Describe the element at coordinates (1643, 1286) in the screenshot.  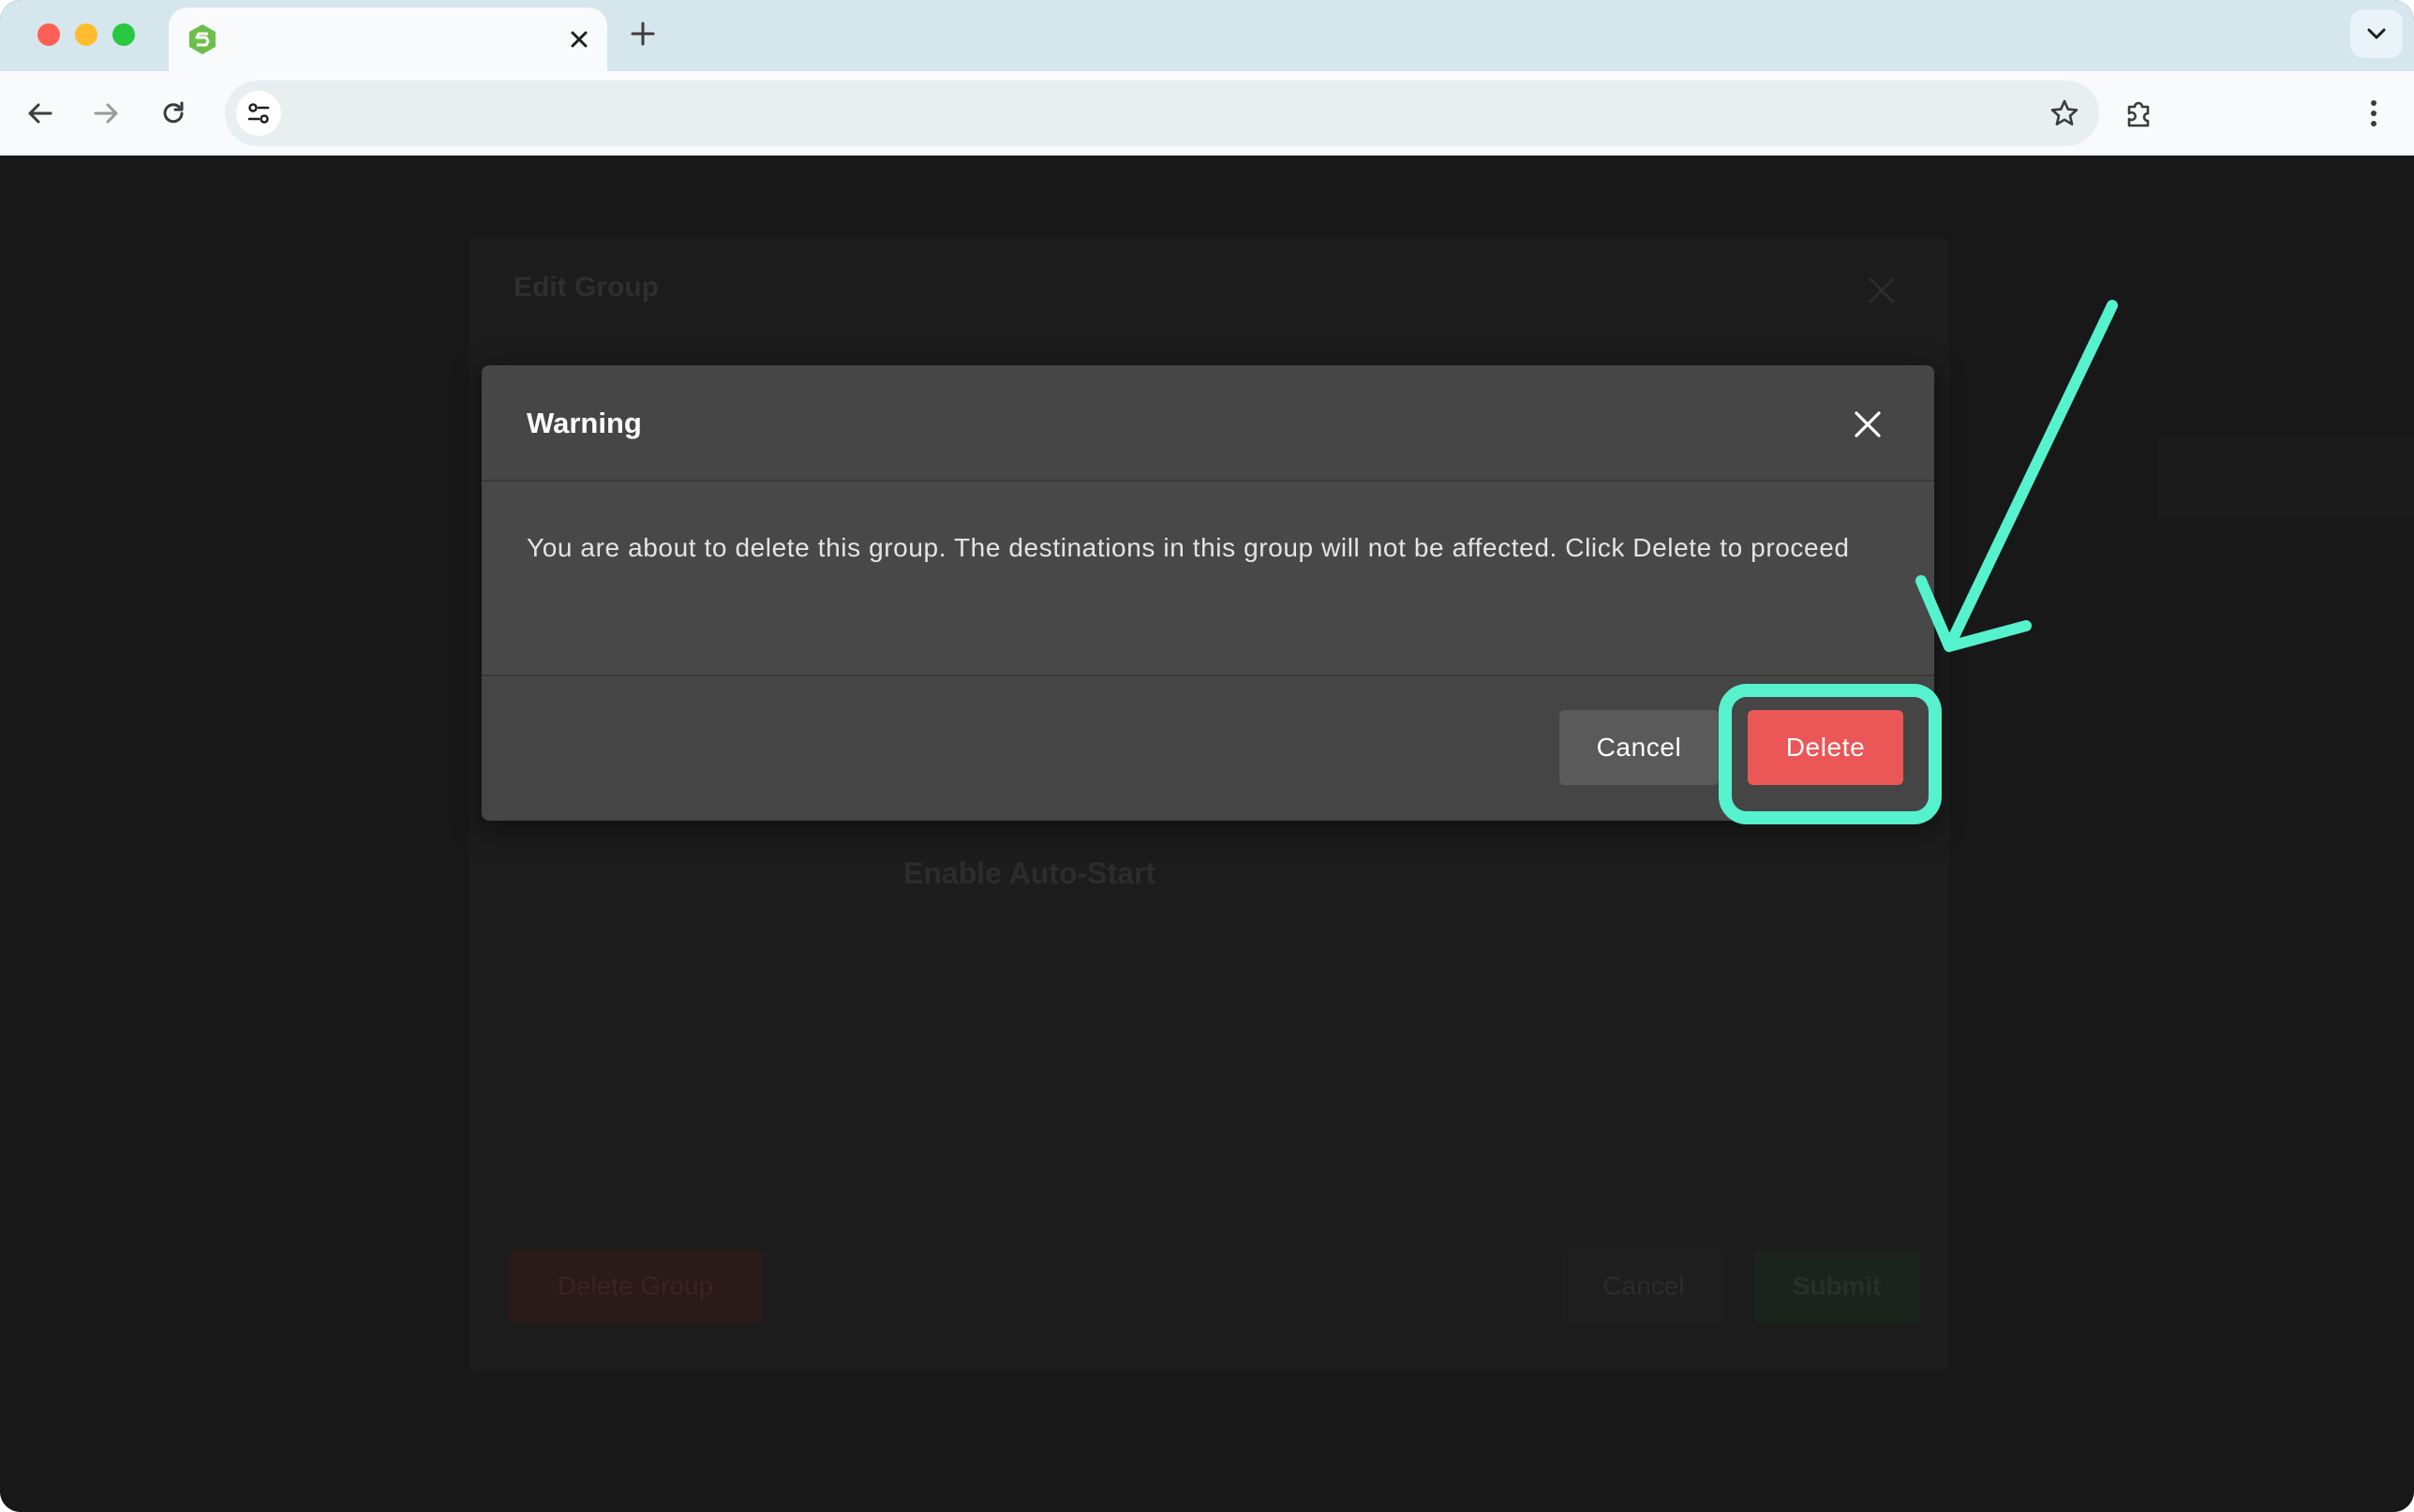
I see `edit-group-cancel-button: Cancel` at that location.